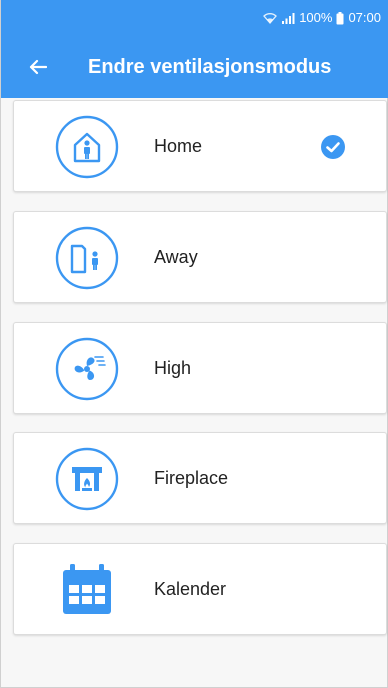  Describe the element at coordinates (364, 17) in the screenshot. I see `status-time: 07:00` at that location.